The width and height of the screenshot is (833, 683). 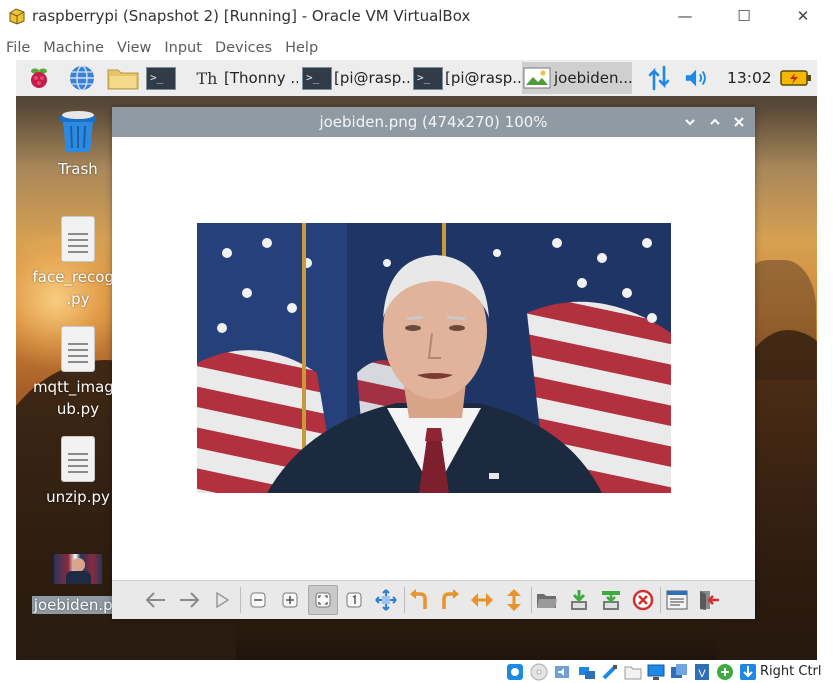 I want to click on cpu-status-icon: V, so click(x=702, y=672).